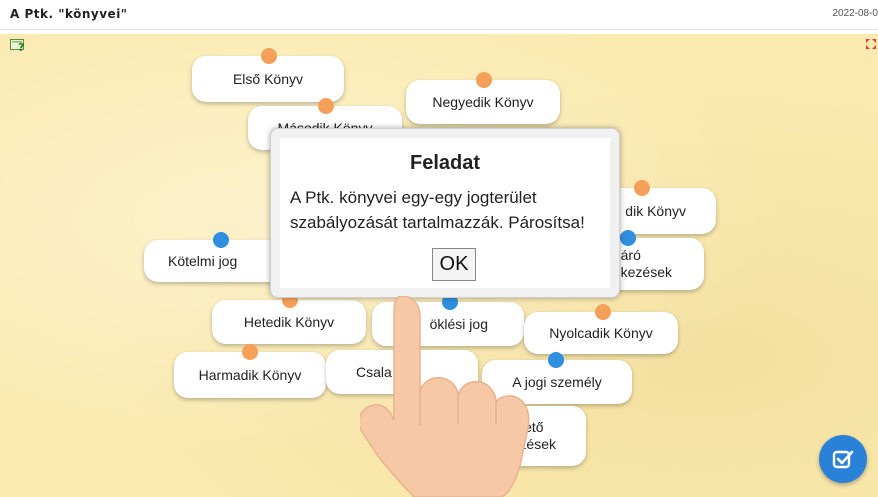 The height and width of the screenshot is (497, 878). What do you see at coordinates (203, 260) in the screenshot?
I see `card-label: Kötelmi jog` at bounding box center [203, 260].